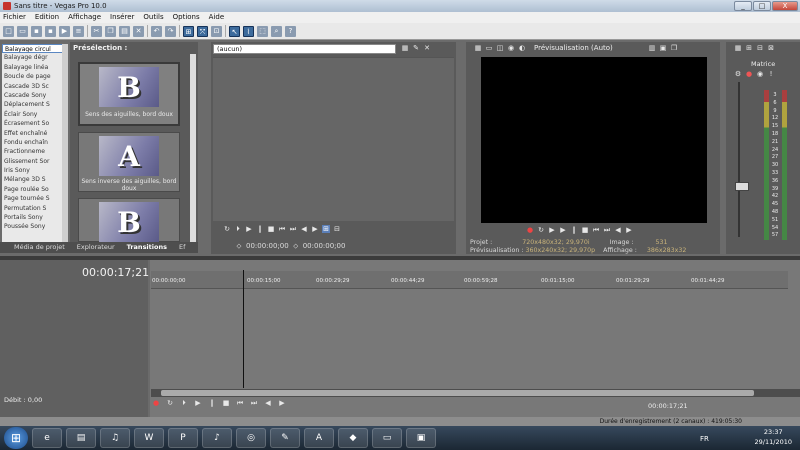 The height and width of the screenshot is (450, 800). I want to click on paint-icon: ✎, so click(285, 438).